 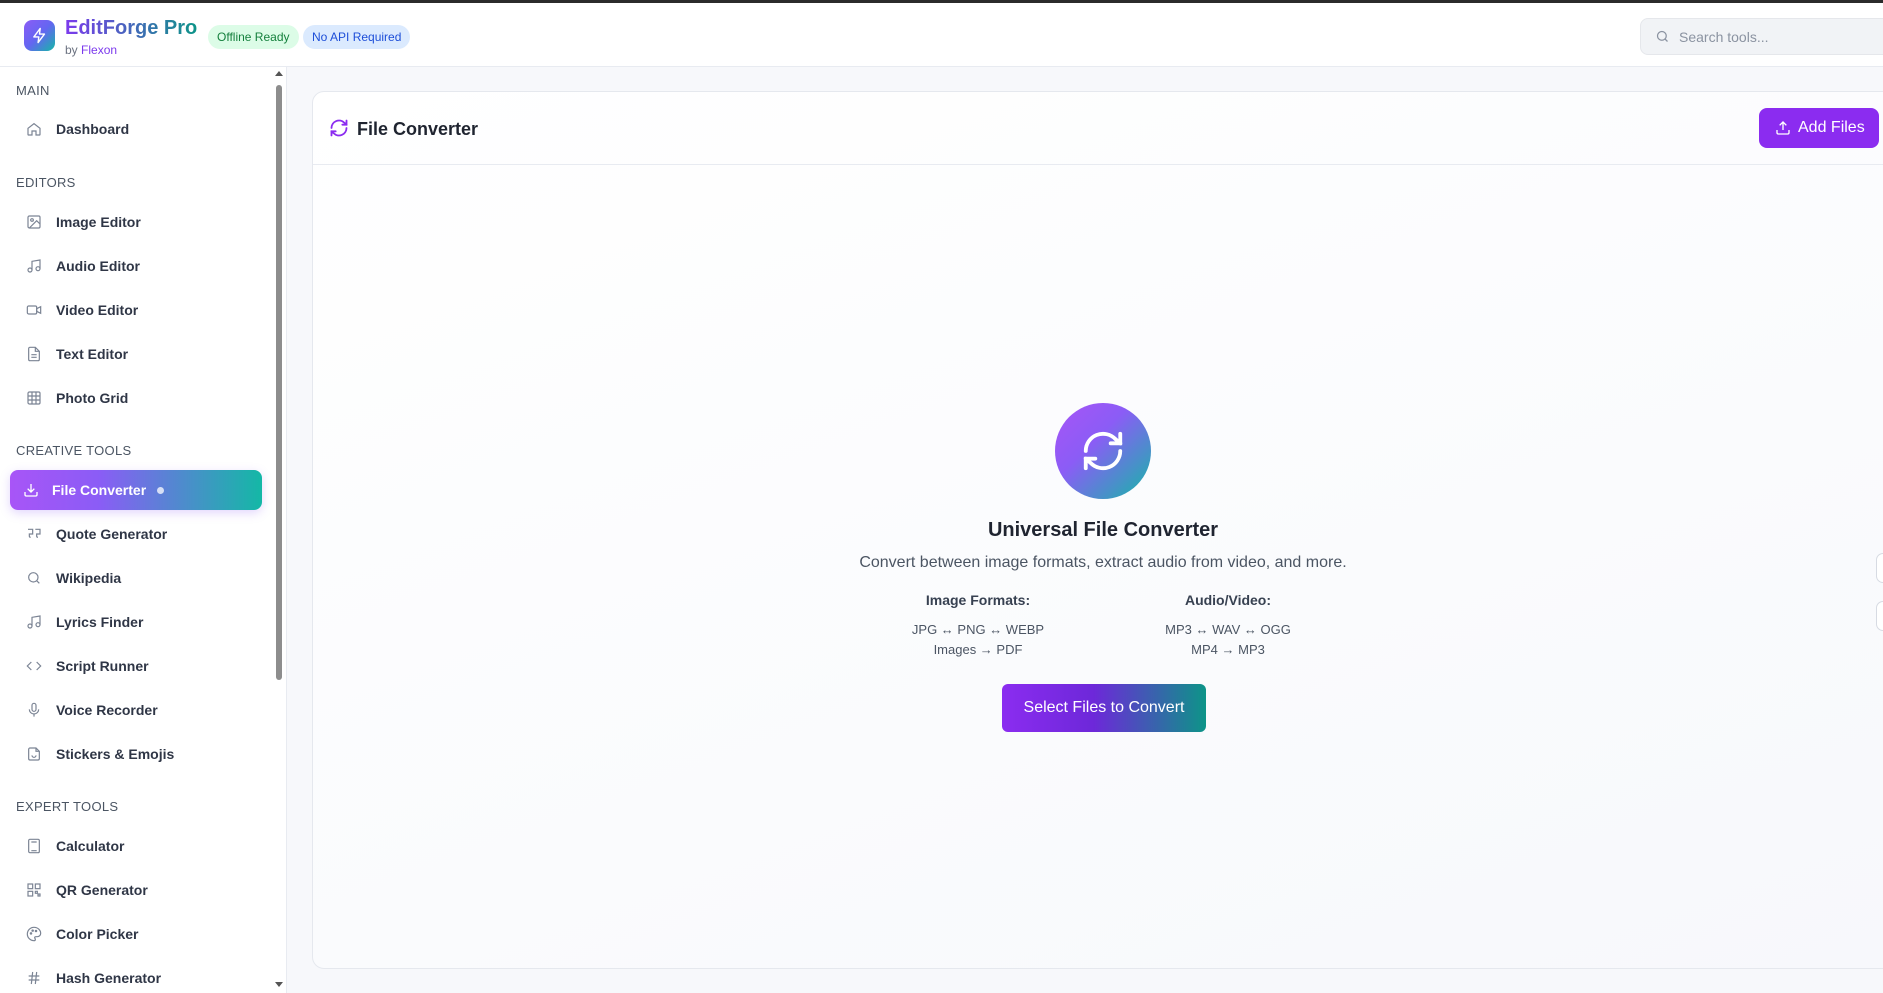 What do you see at coordinates (34, 222) in the screenshot?
I see `image-icon` at bounding box center [34, 222].